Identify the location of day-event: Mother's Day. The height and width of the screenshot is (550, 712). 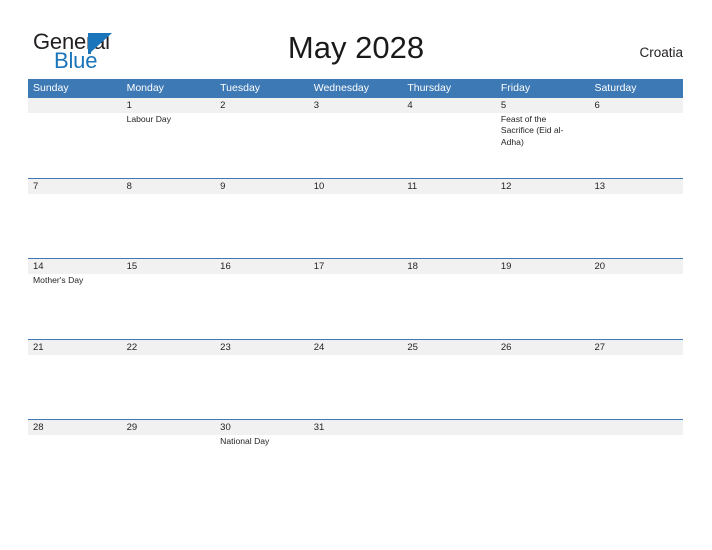
(58, 280).